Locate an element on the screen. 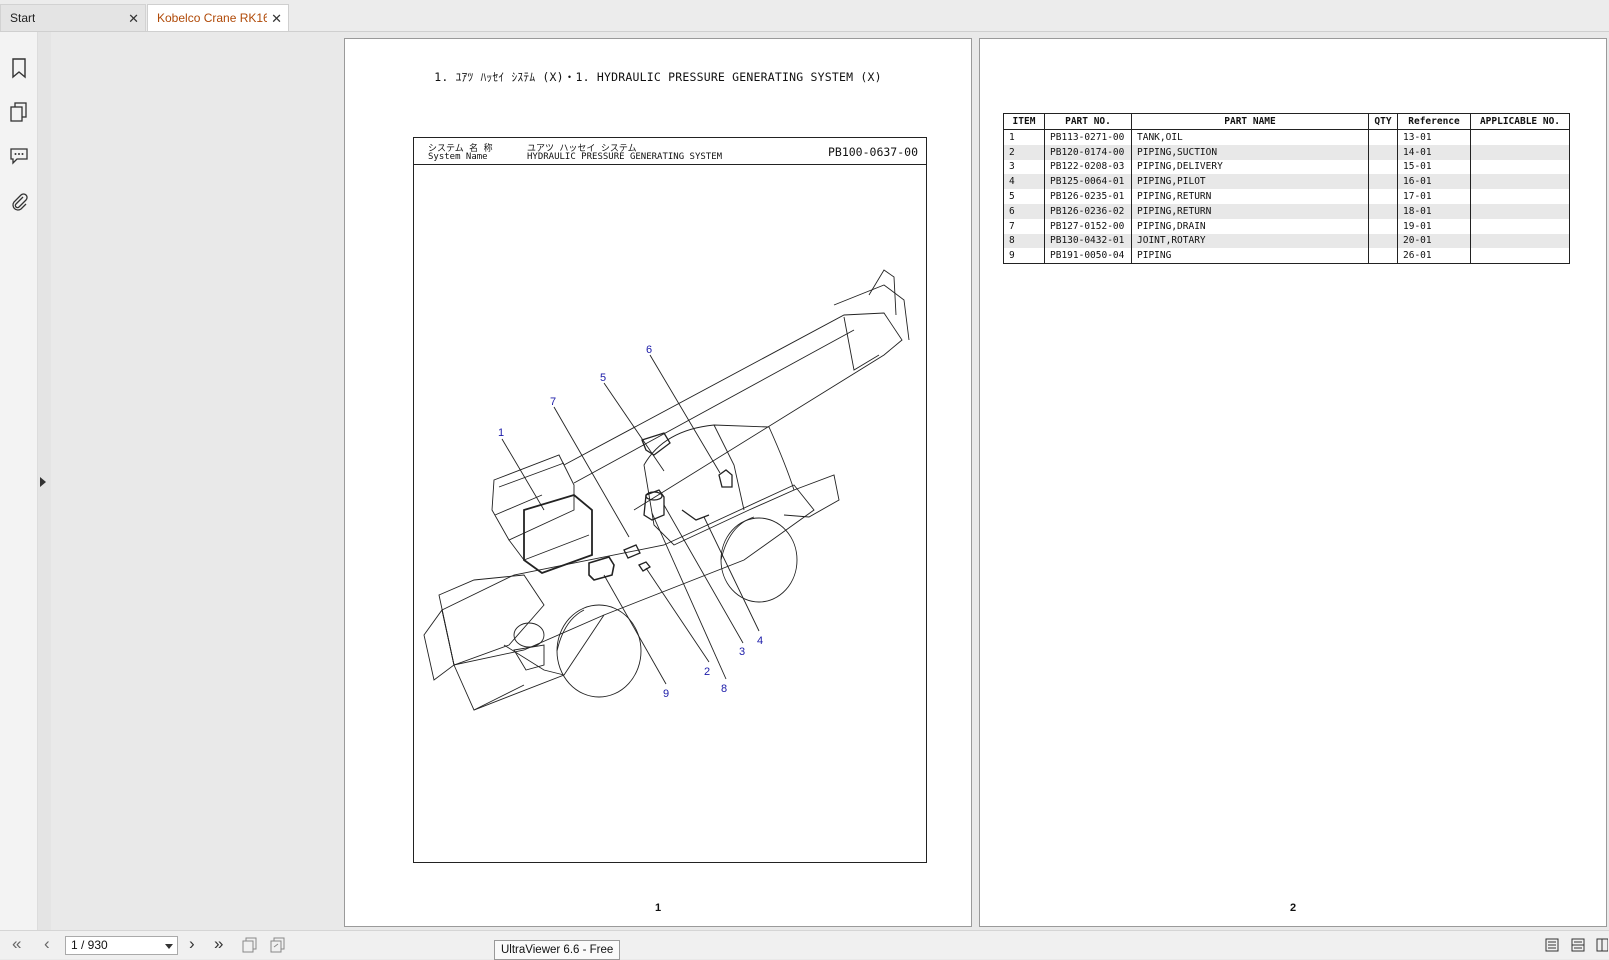 The image size is (1609, 960). table-row: 9 PB191-0050-04 PIPING 26-01 is located at coordinates (1286, 256).